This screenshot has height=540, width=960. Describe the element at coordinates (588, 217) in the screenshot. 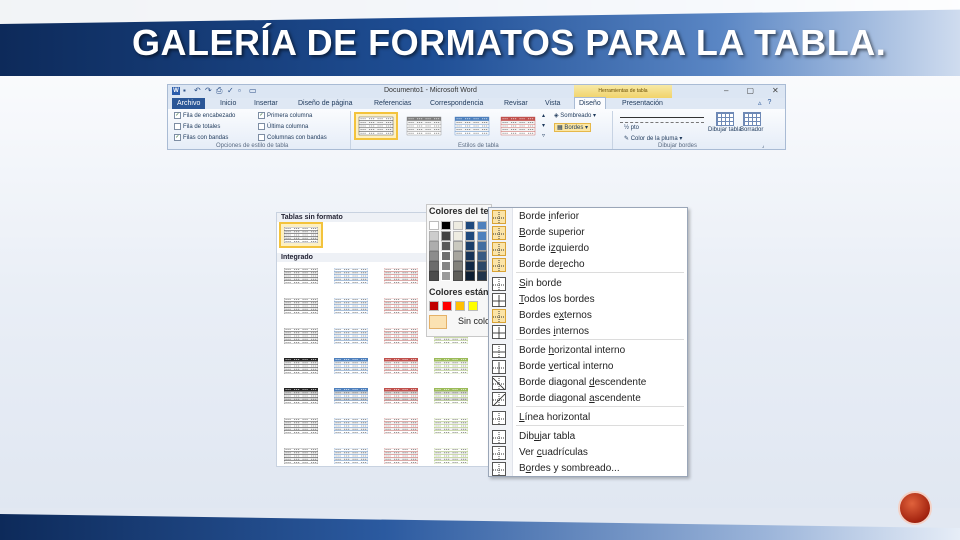

I see `menu-item-borde-inferior: Borde inferior` at that location.